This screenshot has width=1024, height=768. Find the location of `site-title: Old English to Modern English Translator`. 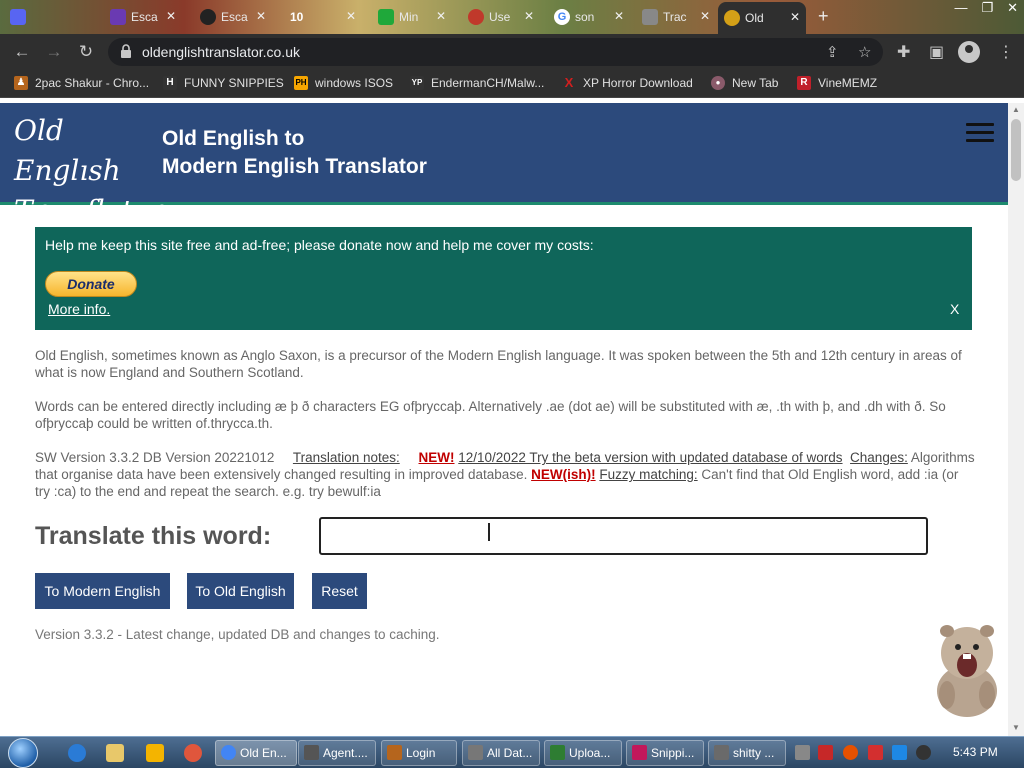

site-title: Old English to Modern English Translator is located at coordinates (294, 153).